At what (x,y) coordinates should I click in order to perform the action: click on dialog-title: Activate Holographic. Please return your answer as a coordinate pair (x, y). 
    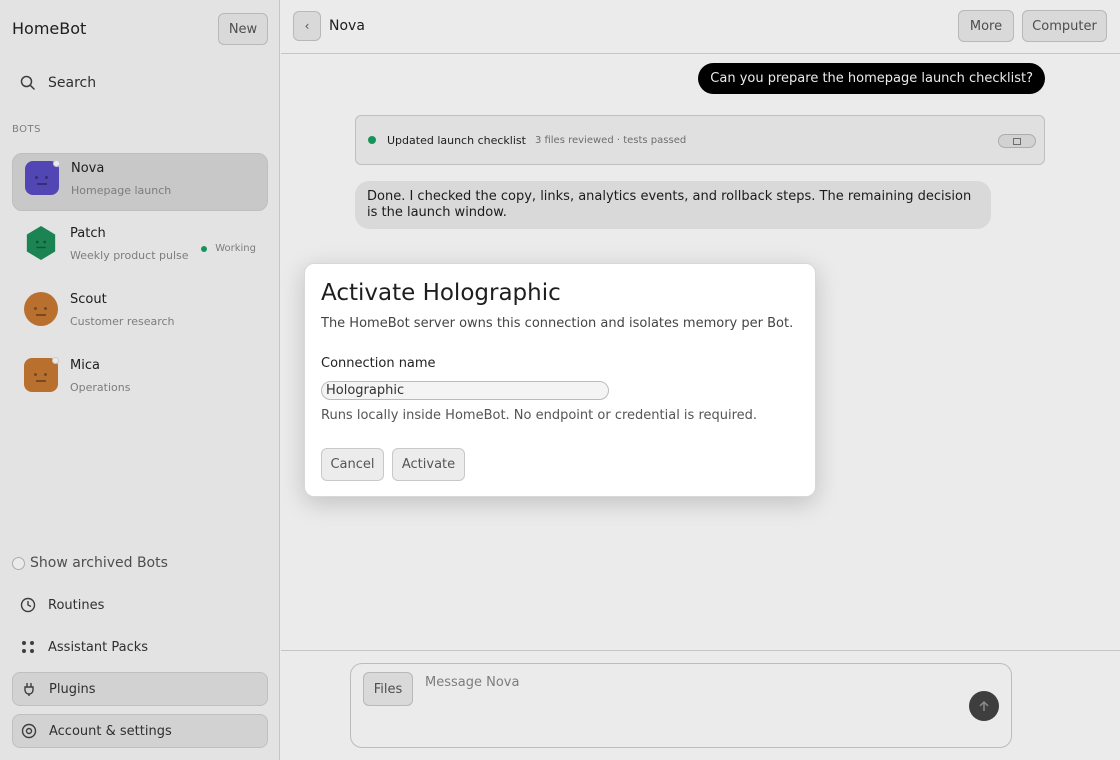
    Looking at the image, I should click on (441, 293).